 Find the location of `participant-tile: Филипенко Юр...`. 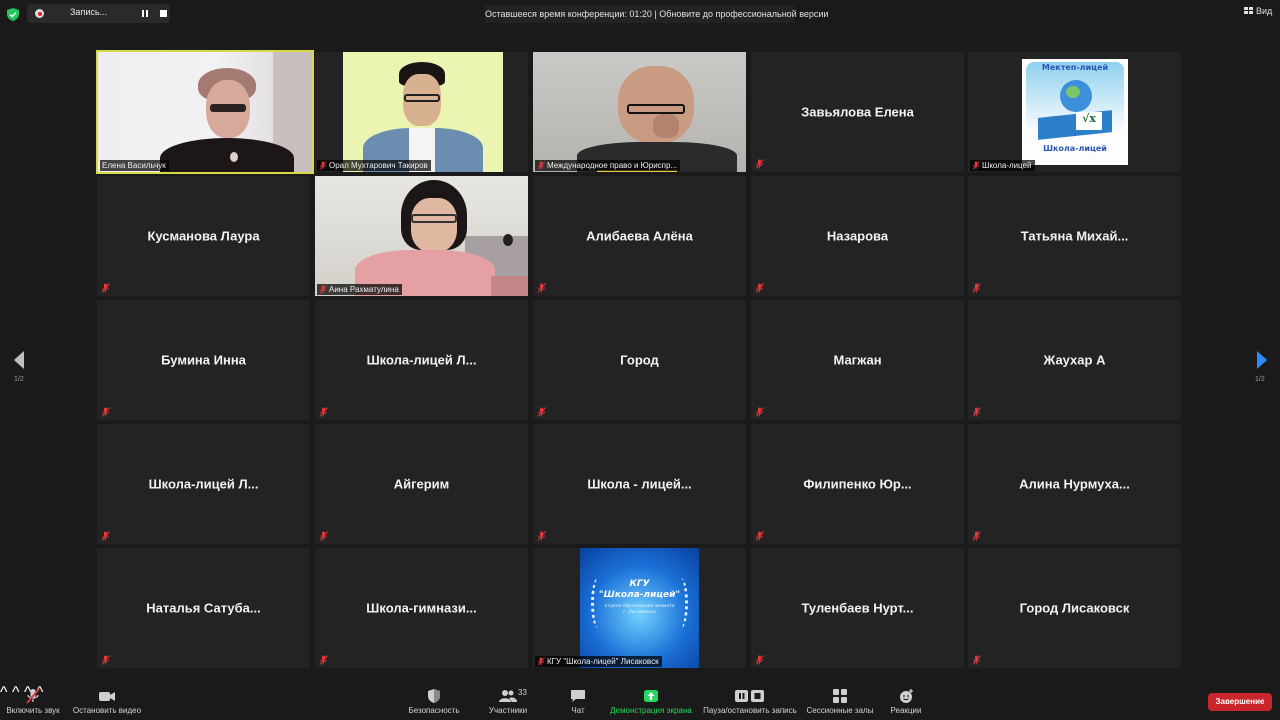

participant-tile: Филипенко Юр... is located at coordinates (857, 484).